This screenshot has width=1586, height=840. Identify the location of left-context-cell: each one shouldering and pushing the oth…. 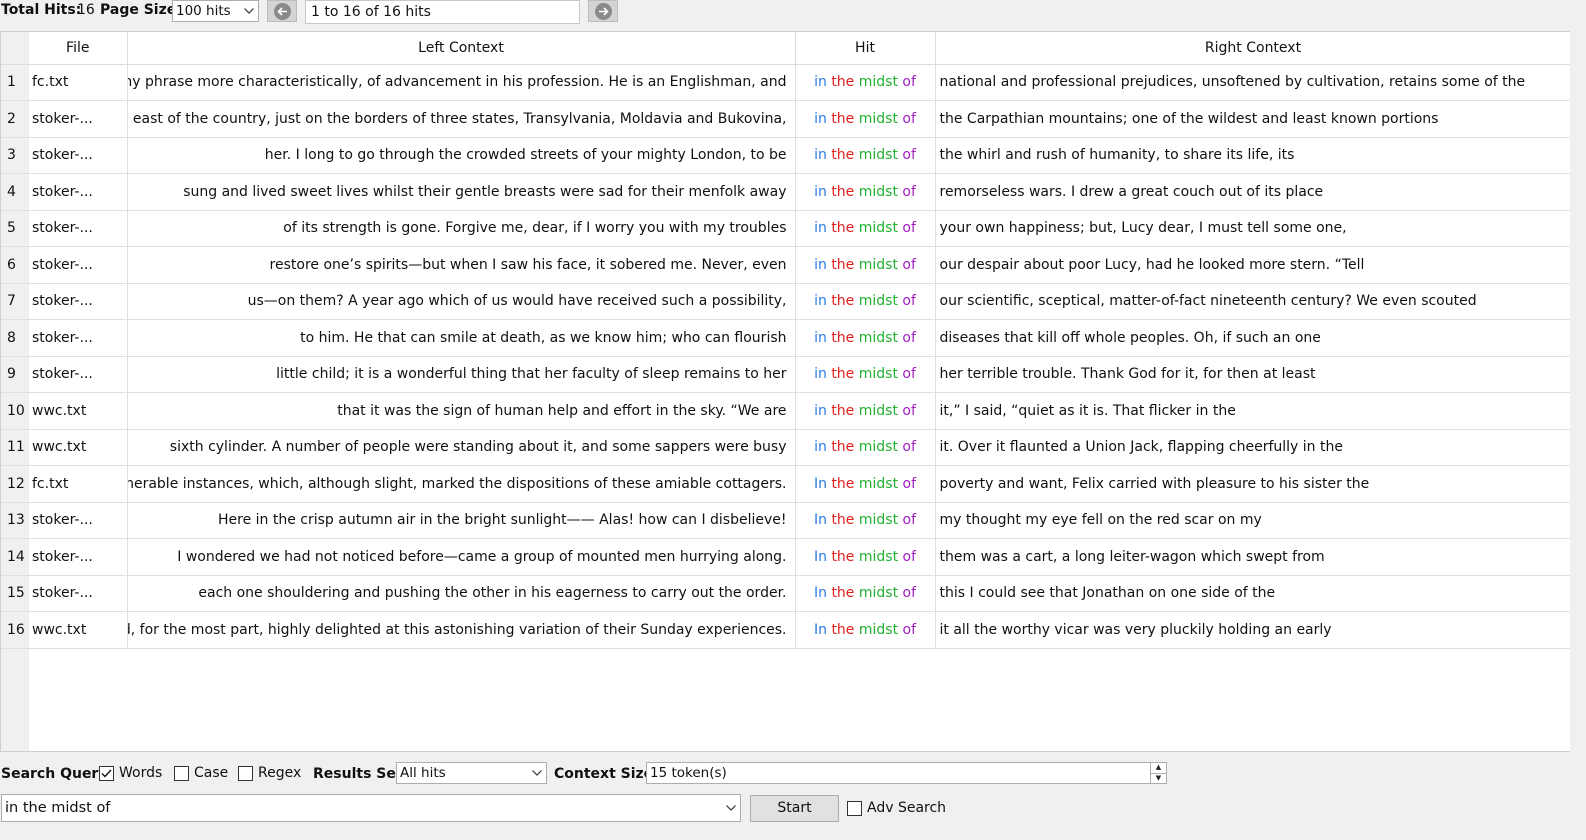
(461, 593).